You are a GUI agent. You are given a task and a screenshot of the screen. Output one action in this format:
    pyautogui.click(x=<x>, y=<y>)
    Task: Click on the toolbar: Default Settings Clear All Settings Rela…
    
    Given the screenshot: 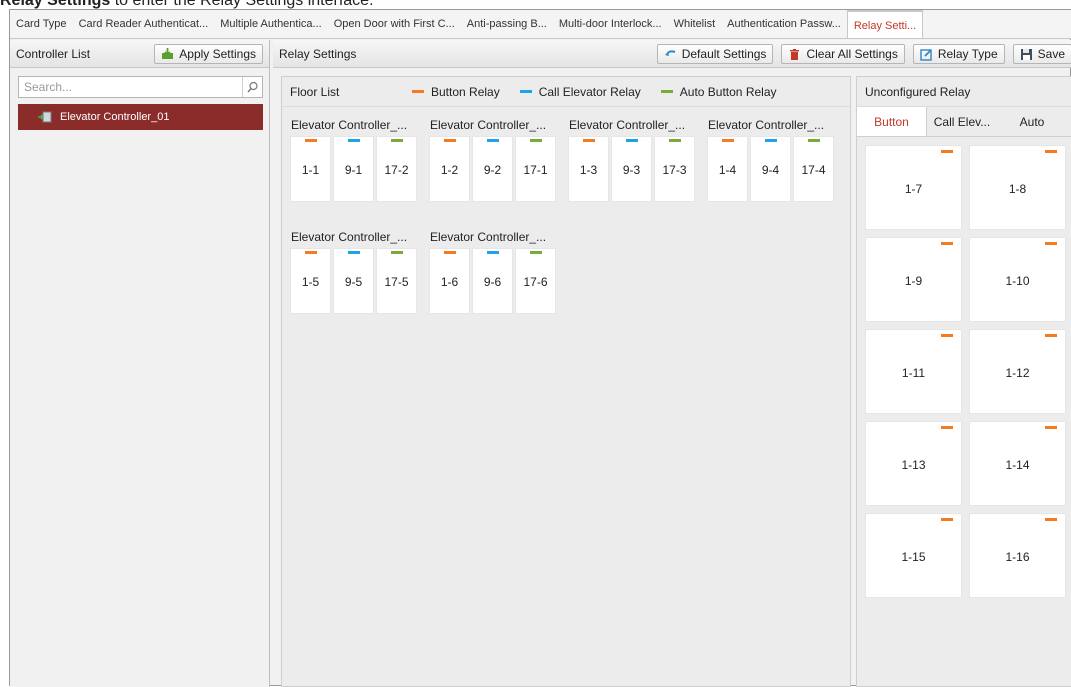 What is the action you would take?
    pyautogui.click(x=863, y=54)
    